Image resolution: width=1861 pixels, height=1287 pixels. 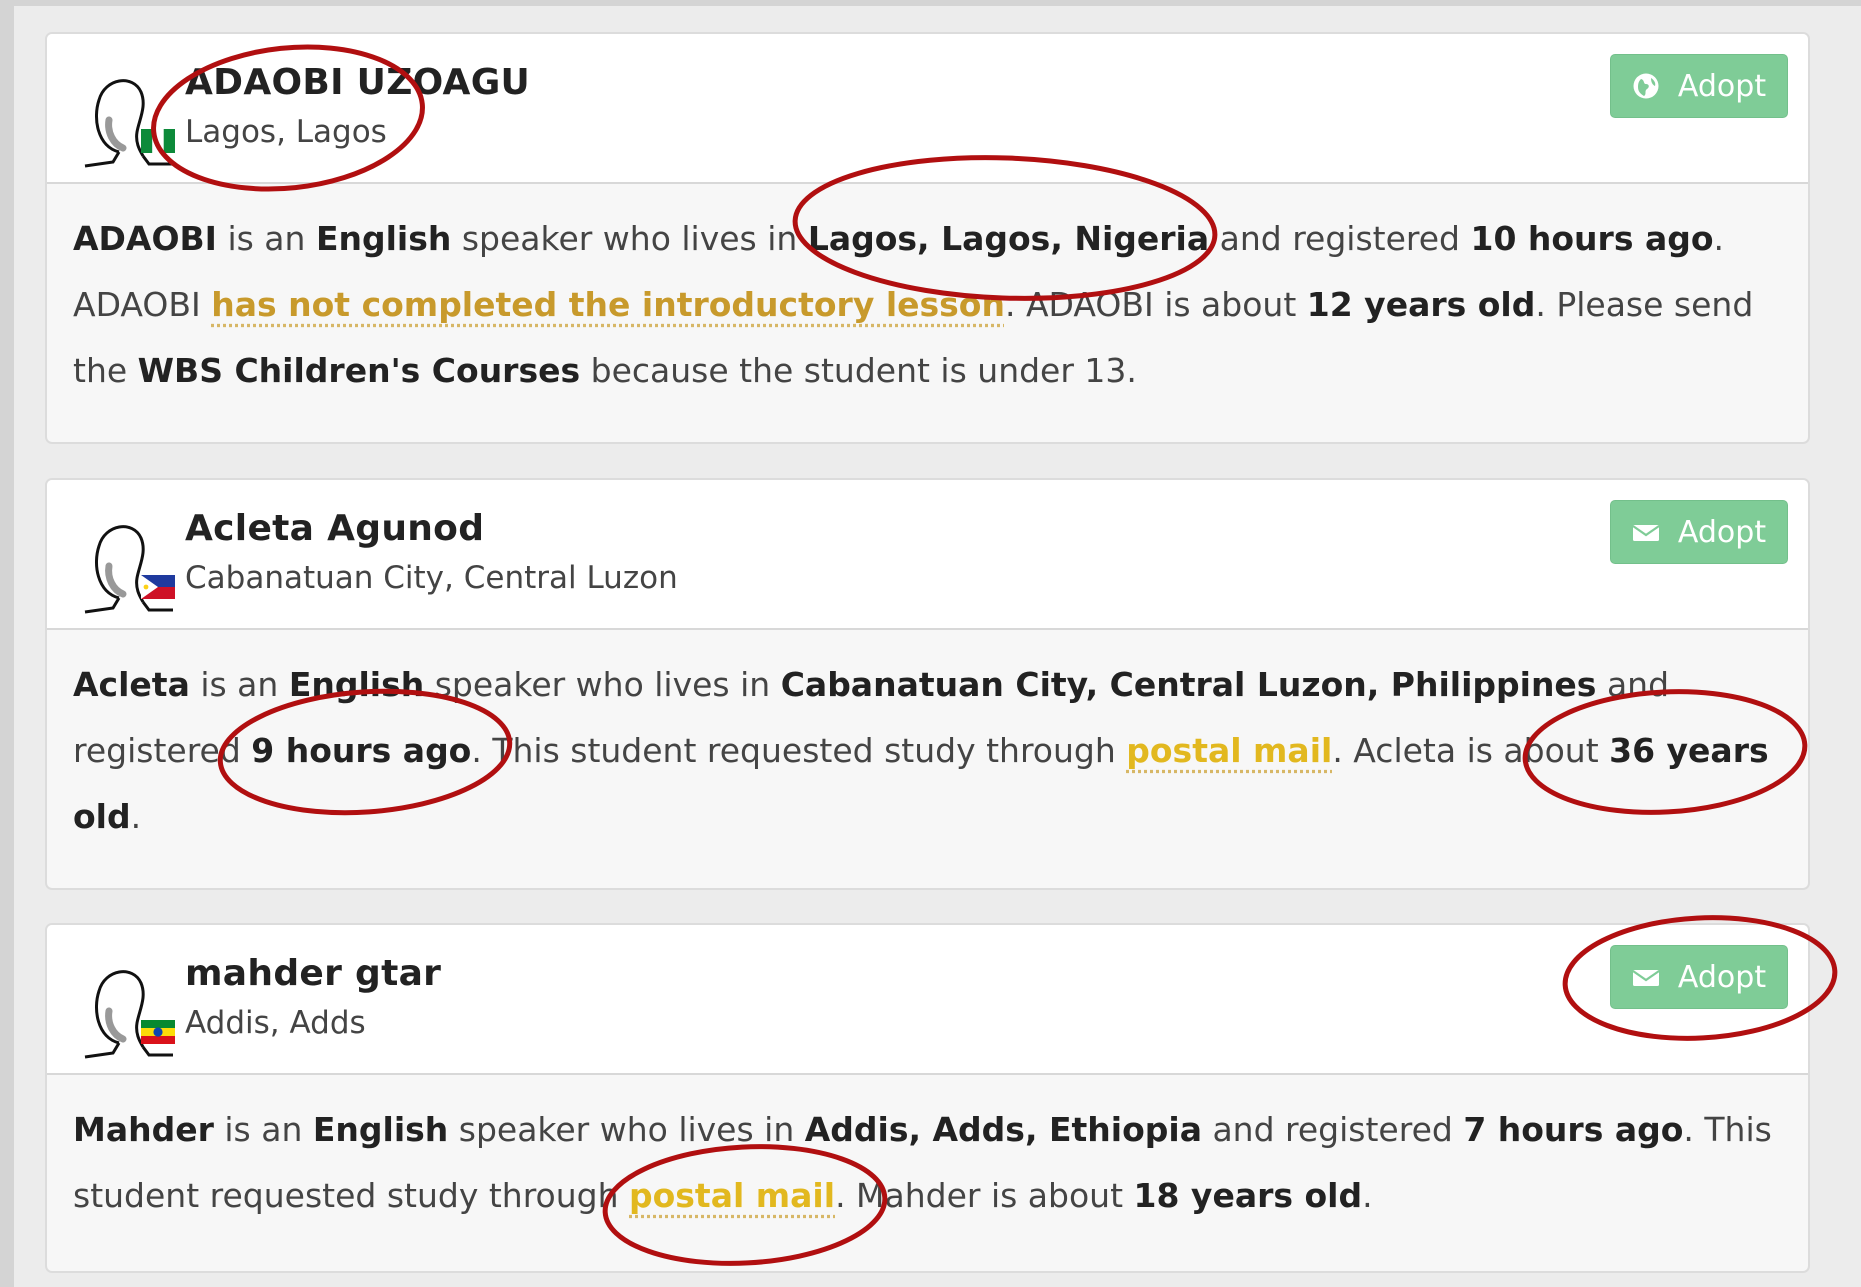 What do you see at coordinates (158, 141) in the screenshot?
I see `nigeria-flag-icon` at bounding box center [158, 141].